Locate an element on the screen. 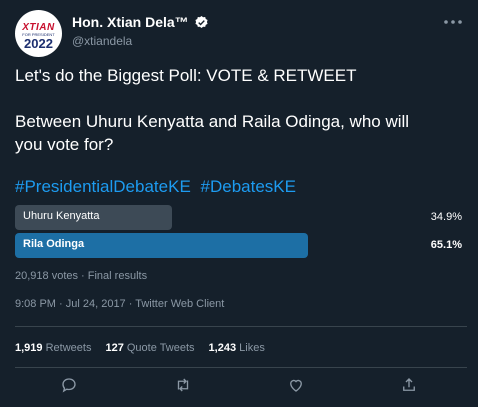 The image size is (478, 407). reply-icon is located at coordinates (69, 385).